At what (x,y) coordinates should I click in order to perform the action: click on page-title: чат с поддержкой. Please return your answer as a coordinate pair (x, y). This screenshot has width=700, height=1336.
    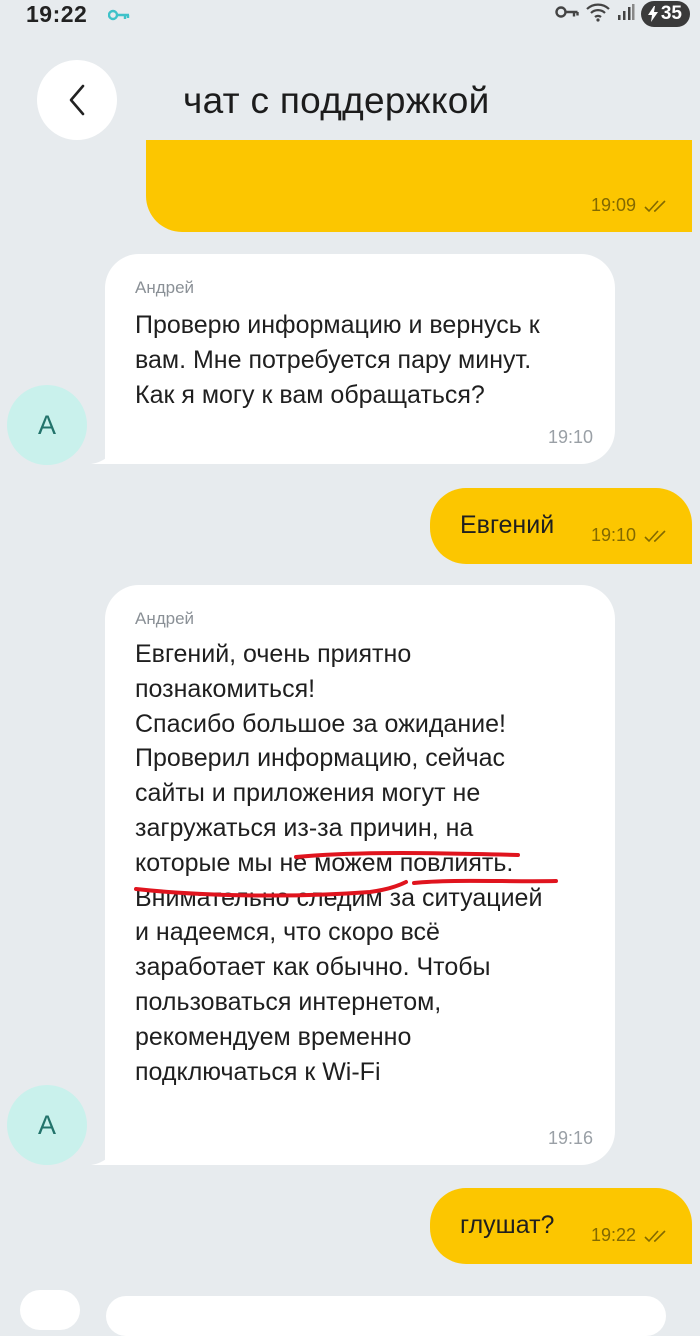
    Looking at the image, I should click on (336, 100).